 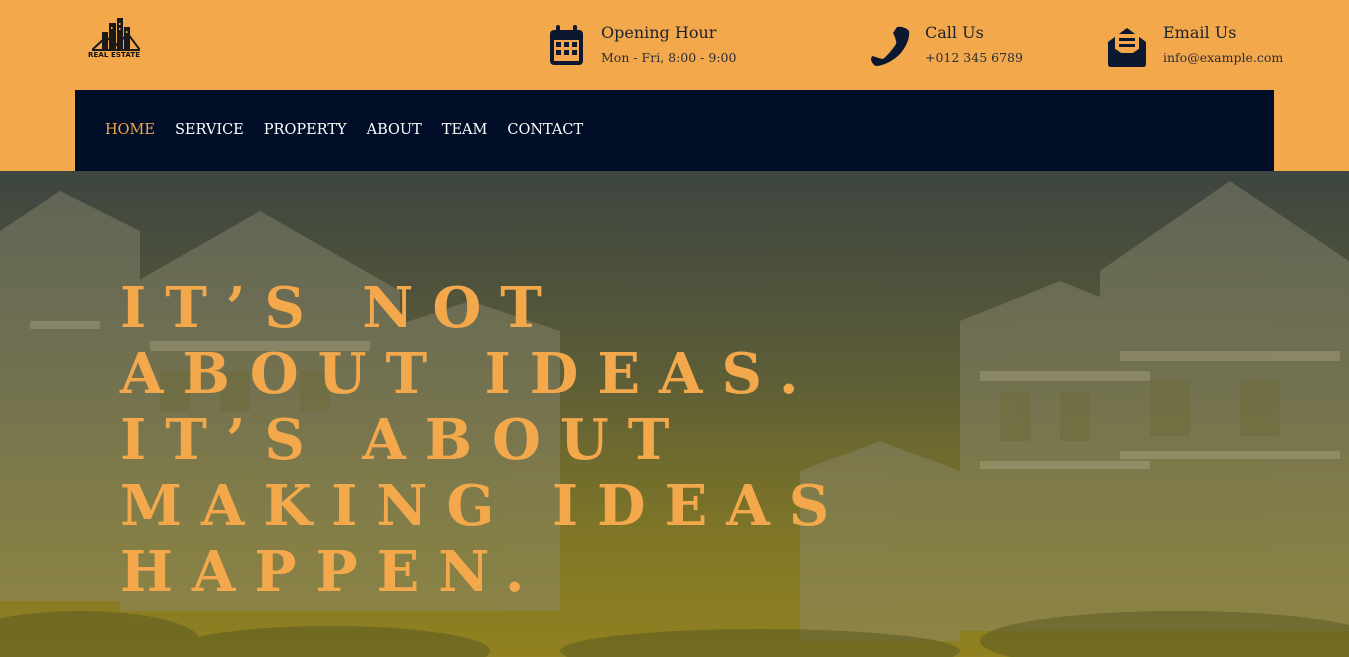 What do you see at coordinates (1127, 47) in the screenshot?
I see `envelope-open-icon` at bounding box center [1127, 47].